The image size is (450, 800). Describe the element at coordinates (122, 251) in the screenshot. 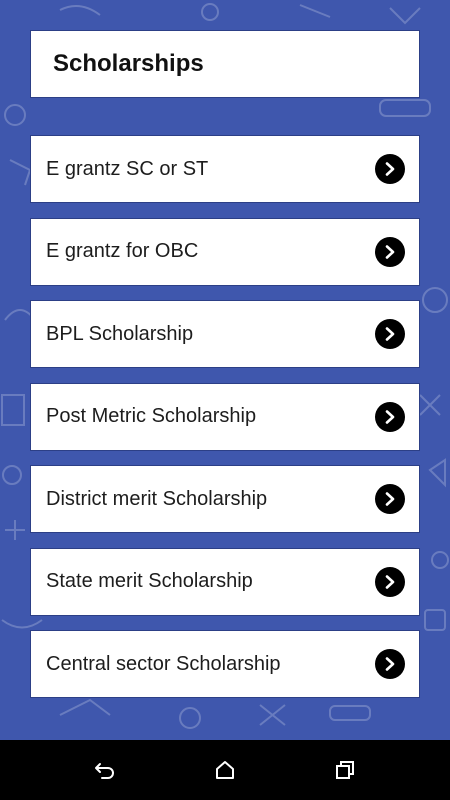

I see `list-item-label: E grantz for OBC` at that location.